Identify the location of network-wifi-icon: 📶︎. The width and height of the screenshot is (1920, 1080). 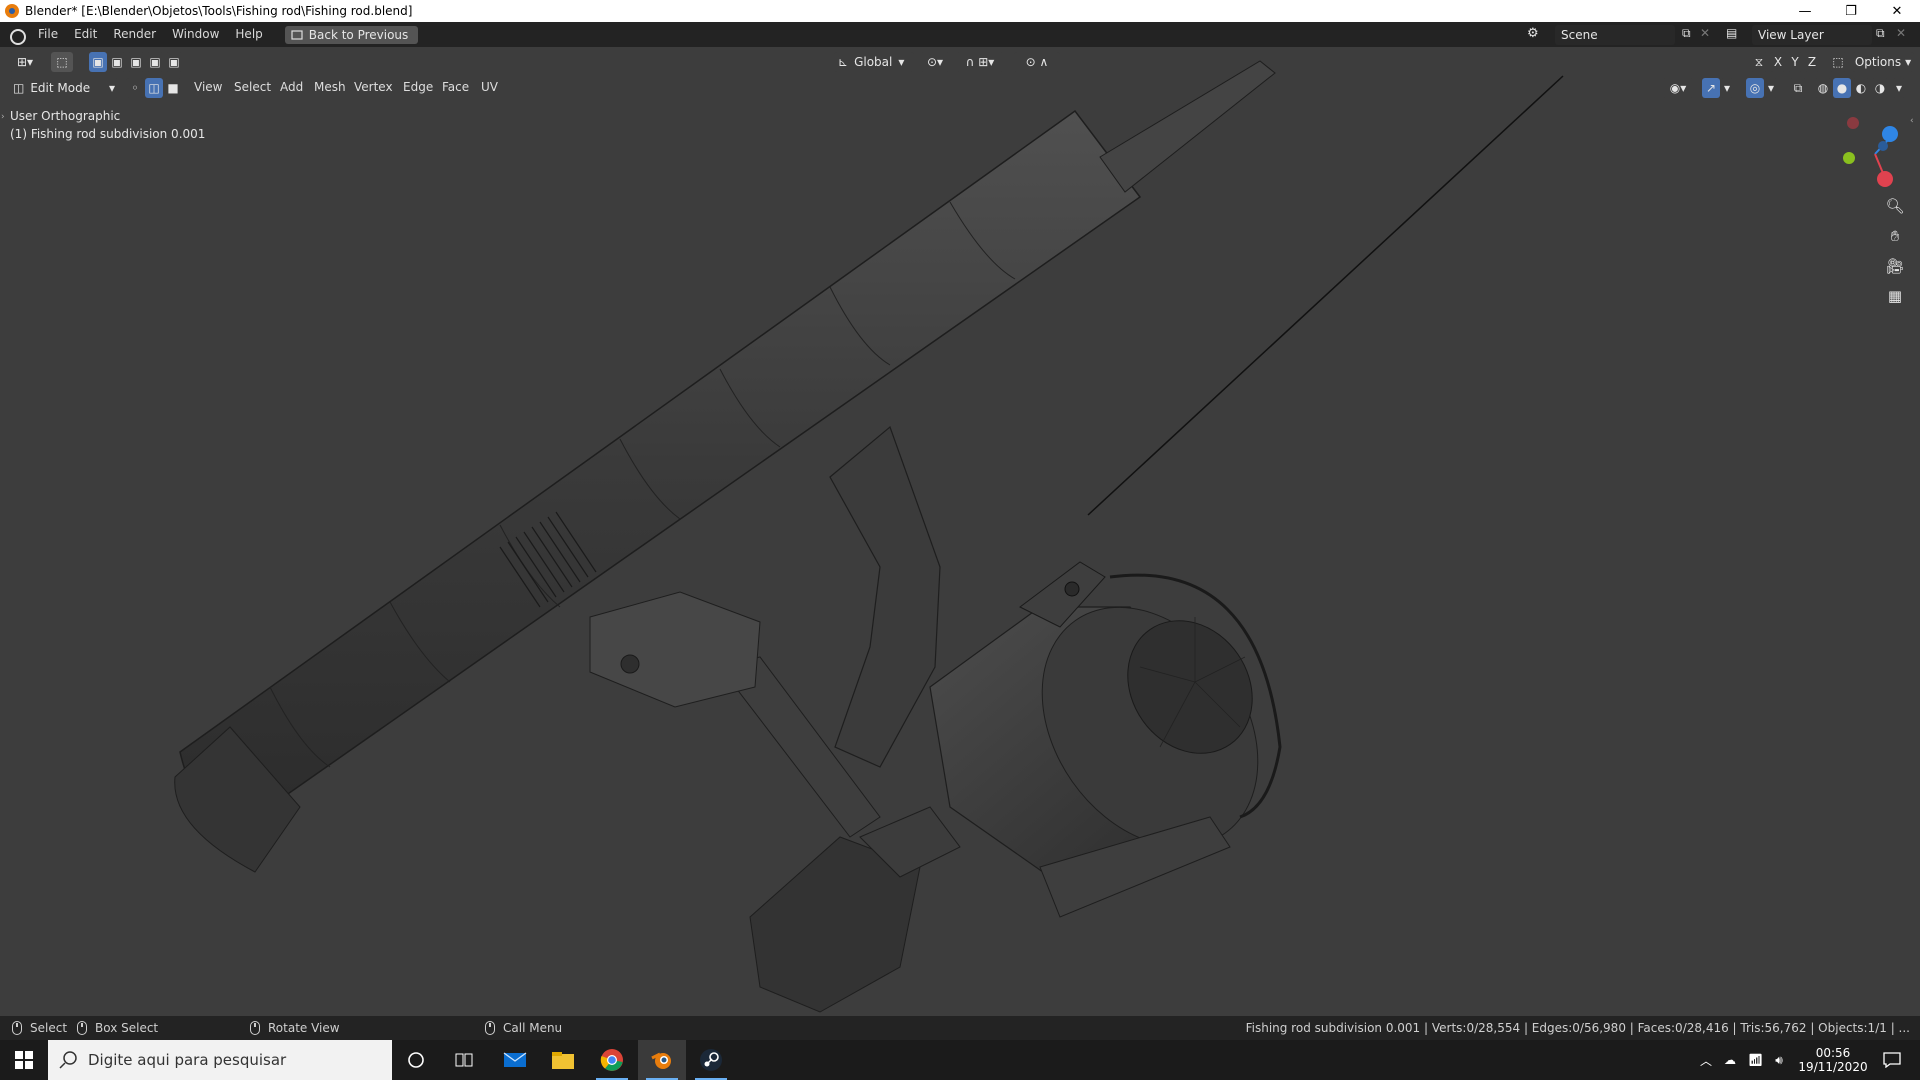
(1755, 1060).